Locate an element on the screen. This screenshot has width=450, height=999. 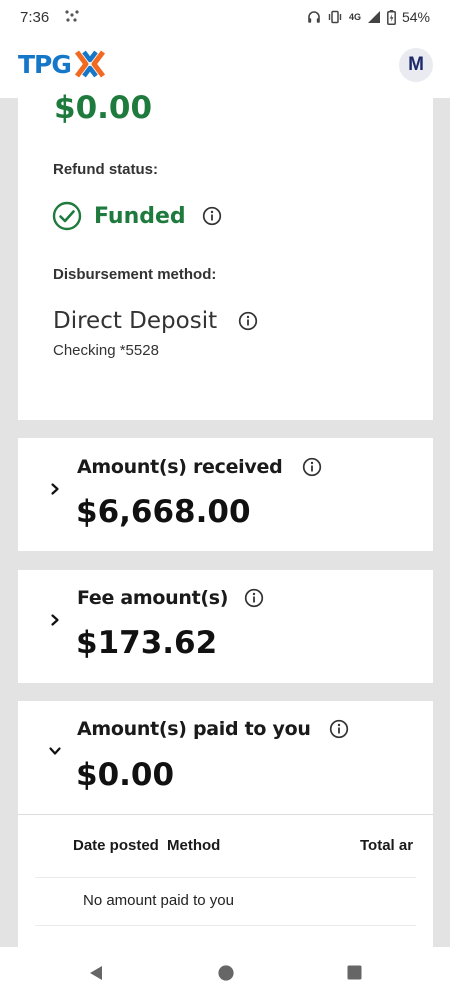
column-header-total-amount: Total ar is located at coordinates (387, 845).